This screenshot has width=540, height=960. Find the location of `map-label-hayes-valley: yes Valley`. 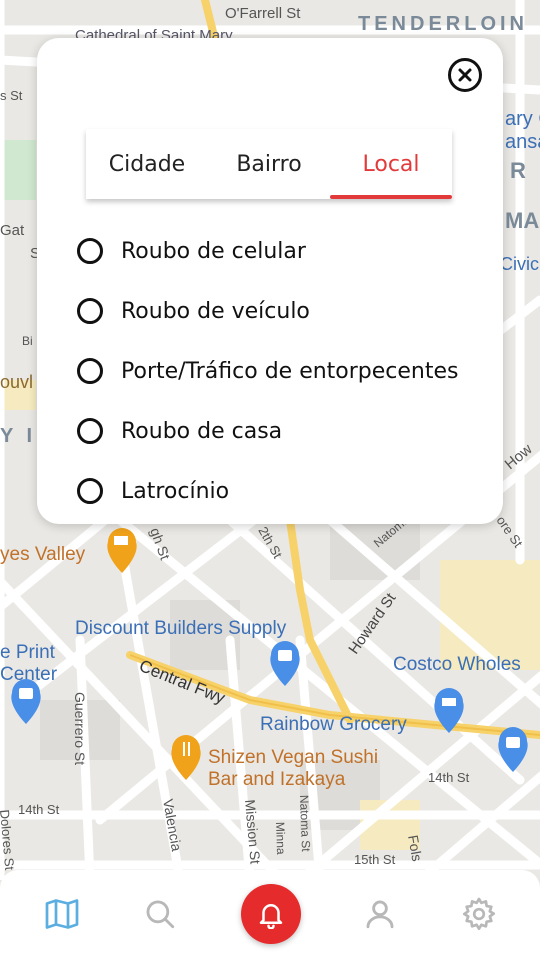

map-label-hayes-valley: yes Valley is located at coordinates (43, 554).